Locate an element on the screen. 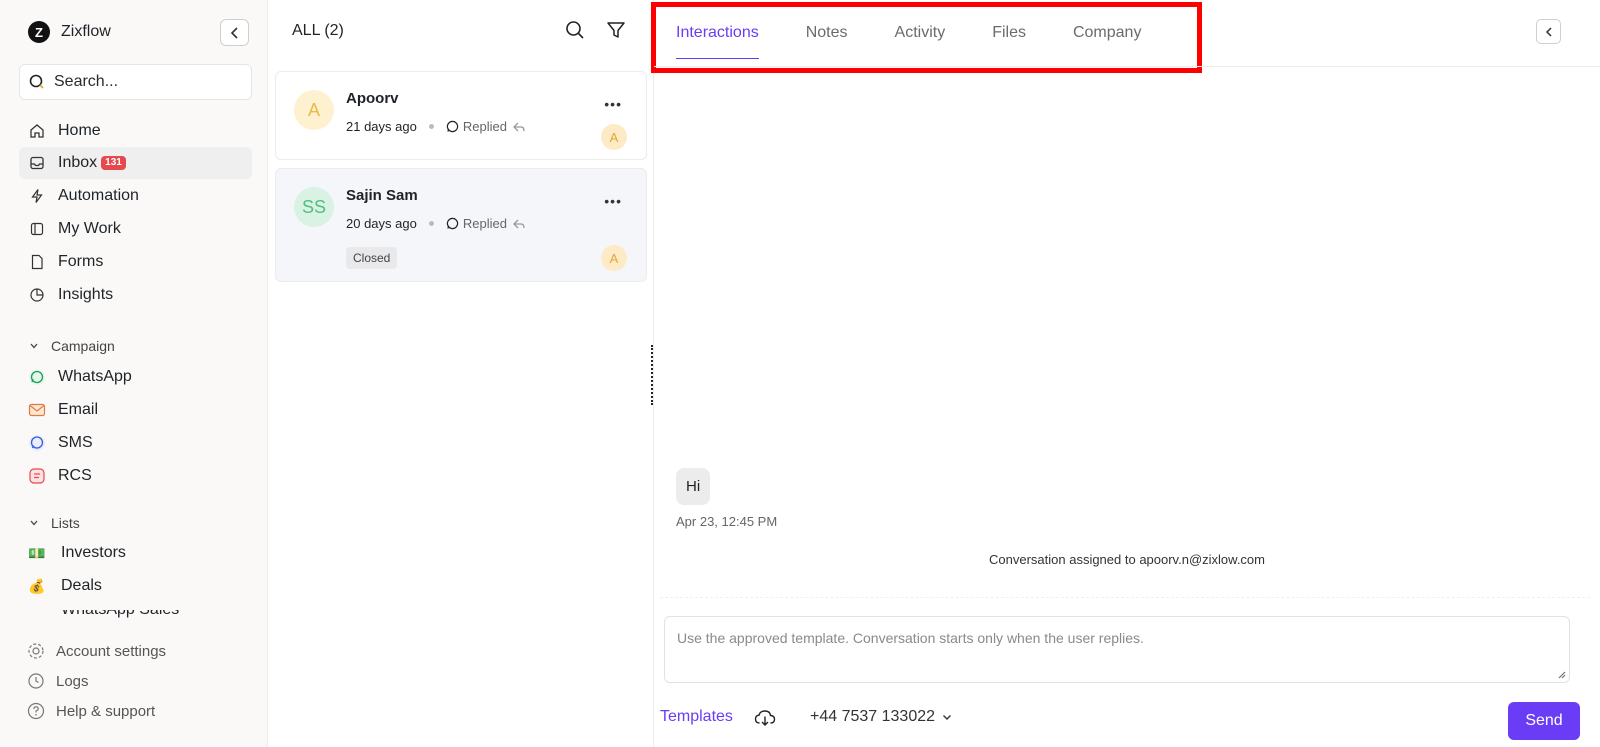 This screenshot has height=747, width=1600. conversation-card: A Apoorv 21 days ago Replied ••• A is located at coordinates (461, 115).